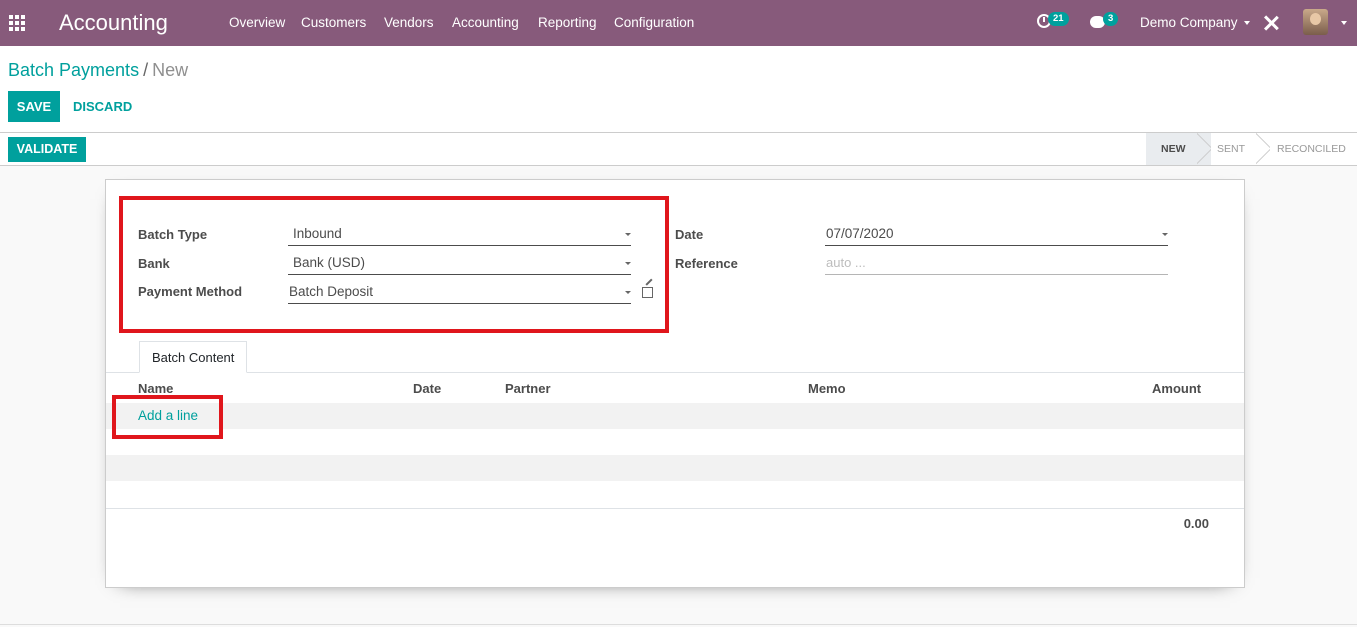 The width and height of the screenshot is (1357, 627). I want to click on app-title: Accounting, so click(113, 23).